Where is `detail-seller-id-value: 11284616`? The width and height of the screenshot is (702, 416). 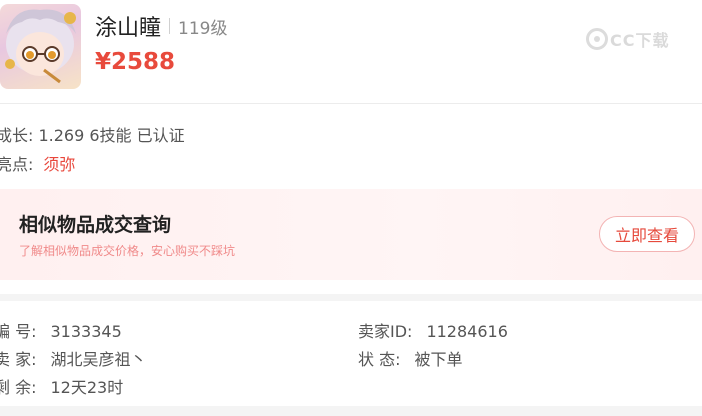
detail-seller-id-value: 11284616 is located at coordinates (467, 331).